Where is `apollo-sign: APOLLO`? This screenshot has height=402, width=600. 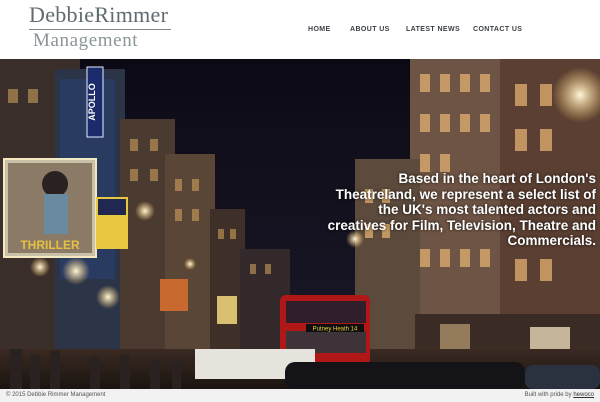
apollo-sign: APOLLO is located at coordinates (92, 102).